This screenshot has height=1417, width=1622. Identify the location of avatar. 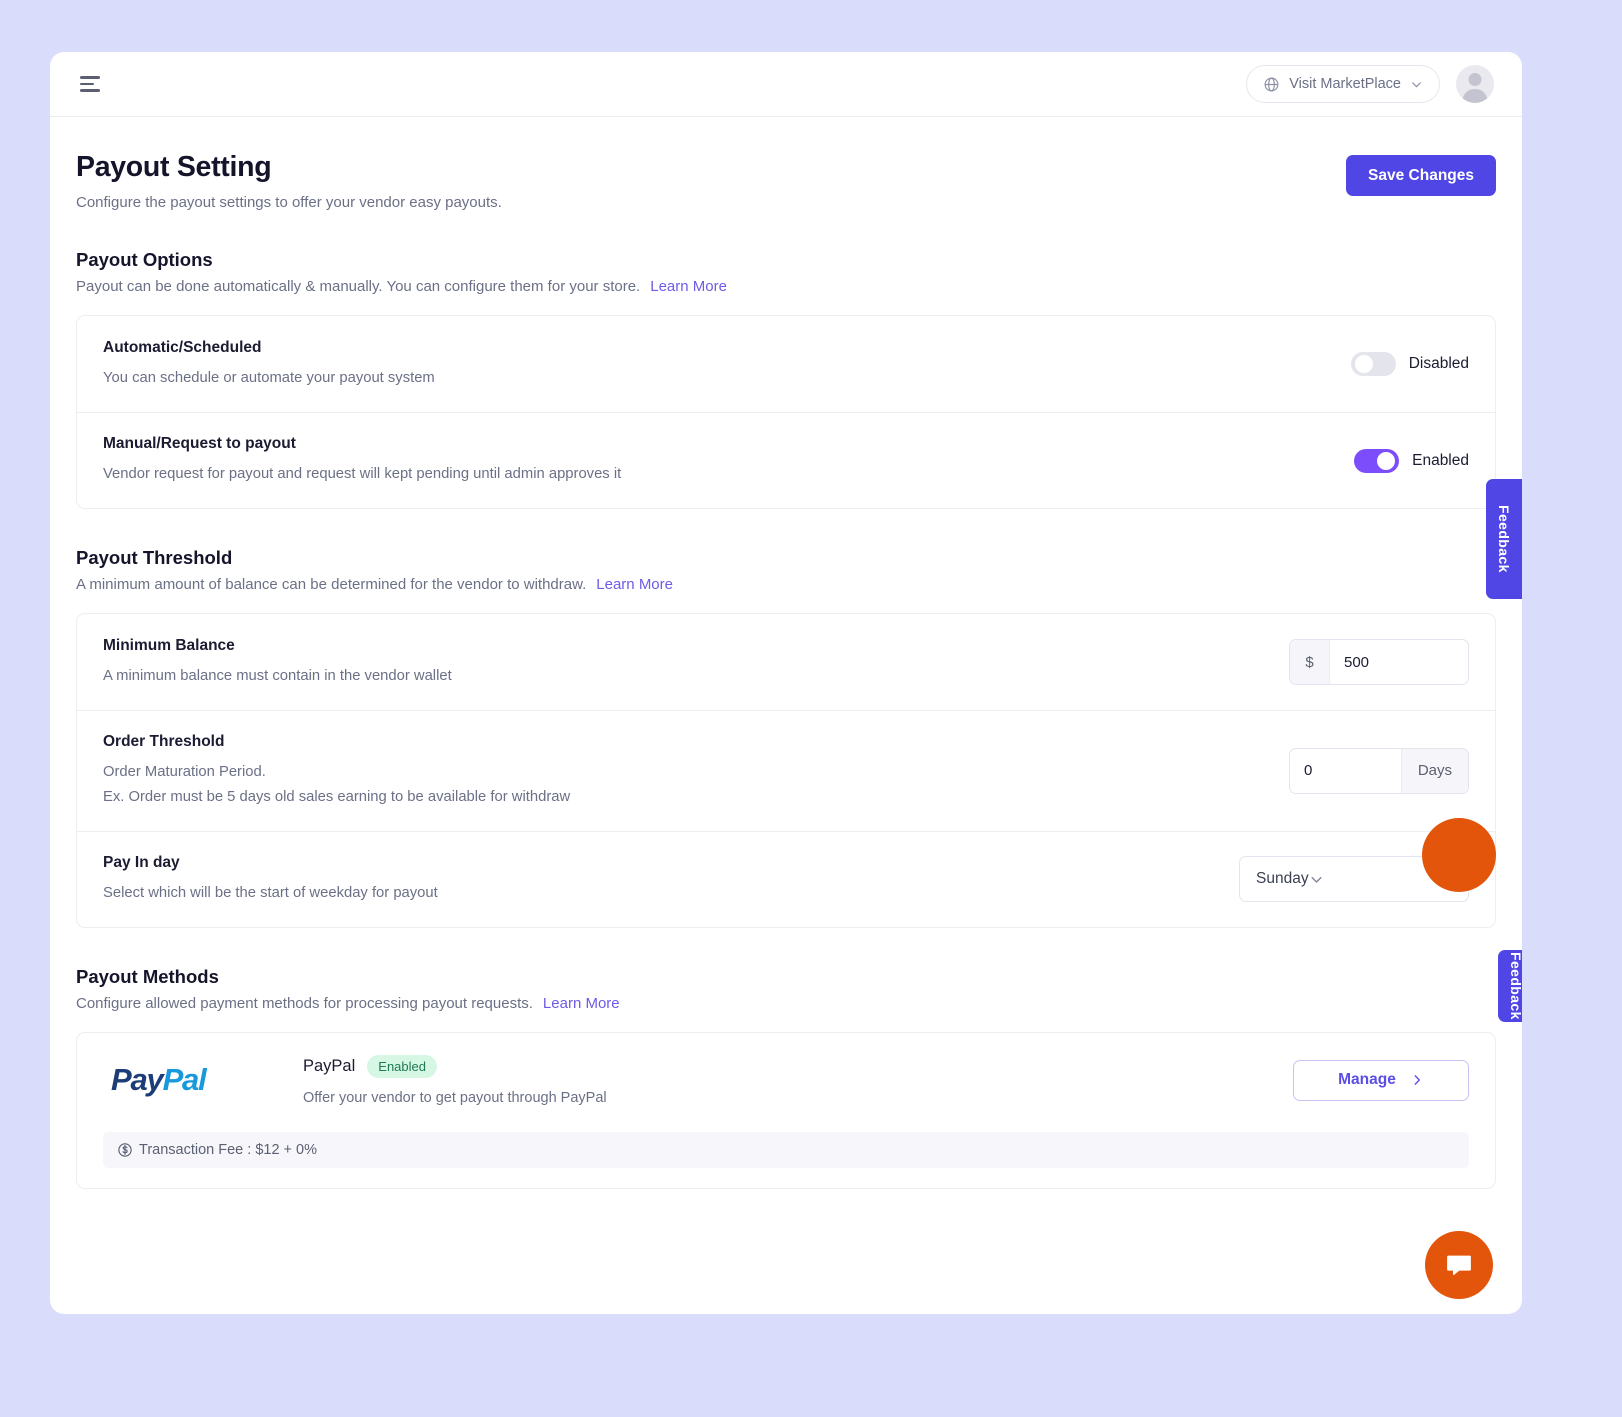
(1475, 84).